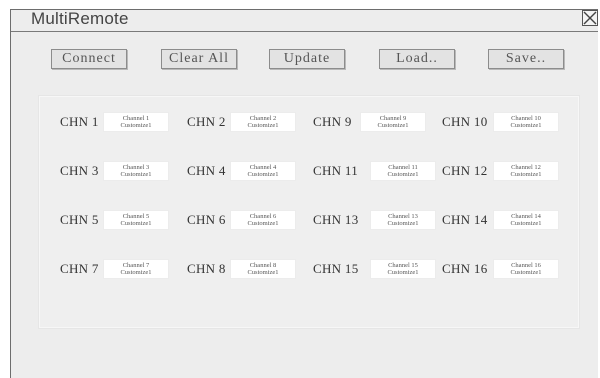 This screenshot has height=378, width=600. Describe the element at coordinates (206, 121) in the screenshot. I see `channel-label: CHN 2` at that location.